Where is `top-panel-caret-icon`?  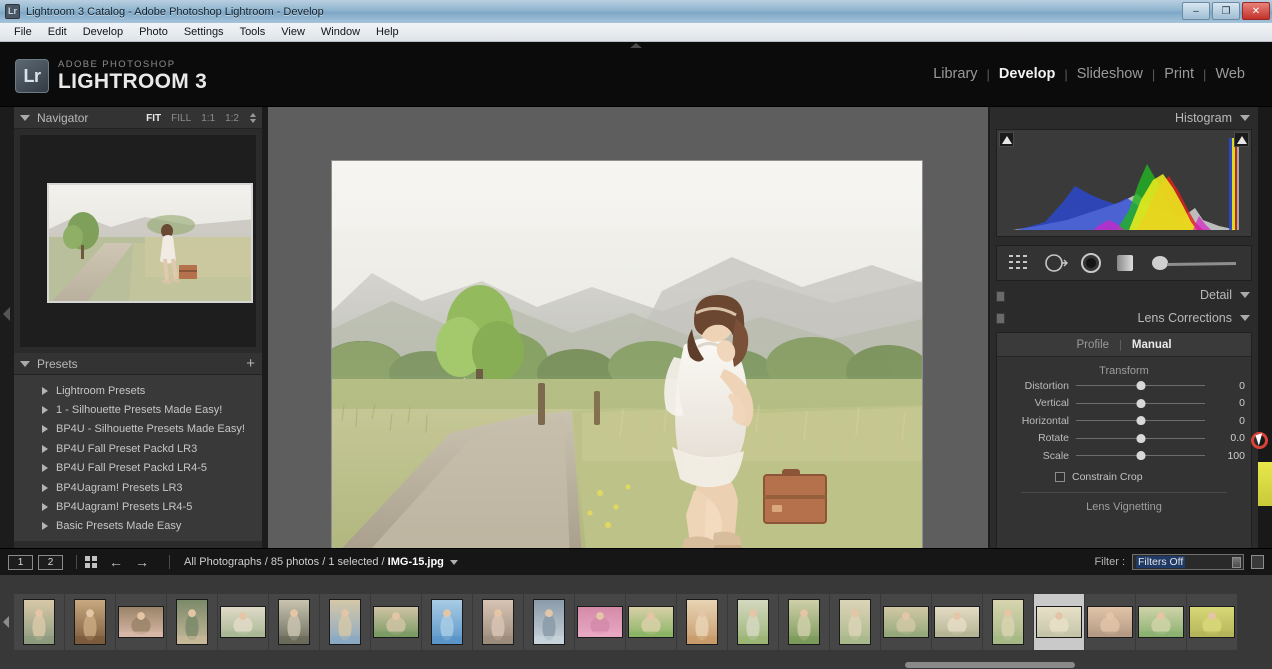 top-panel-caret-icon is located at coordinates (636, 45).